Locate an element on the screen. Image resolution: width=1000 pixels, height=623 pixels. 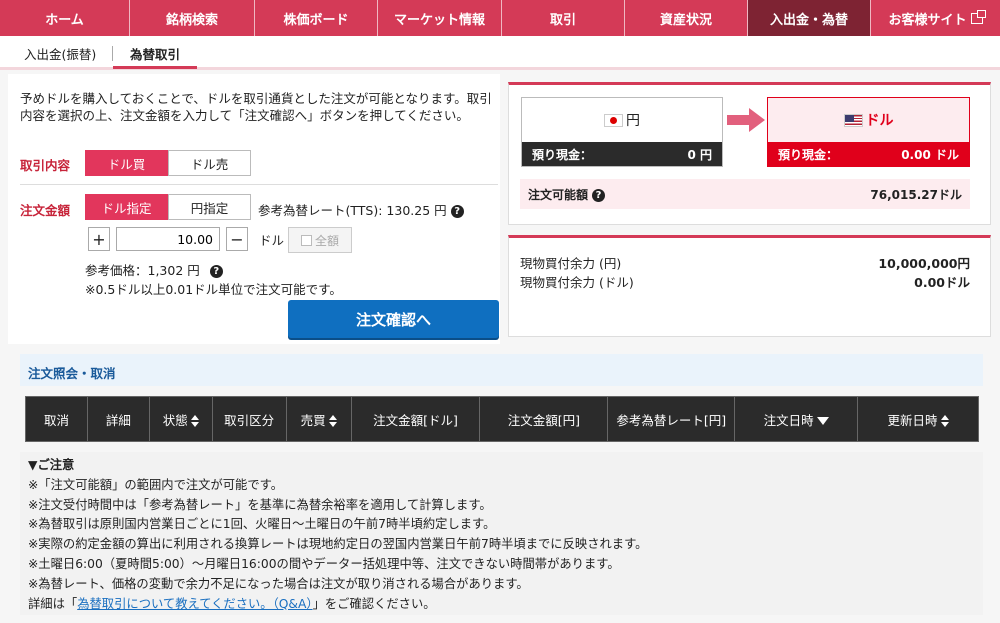
available-amount-value: 76,015.27ドル is located at coordinates (916, 194).